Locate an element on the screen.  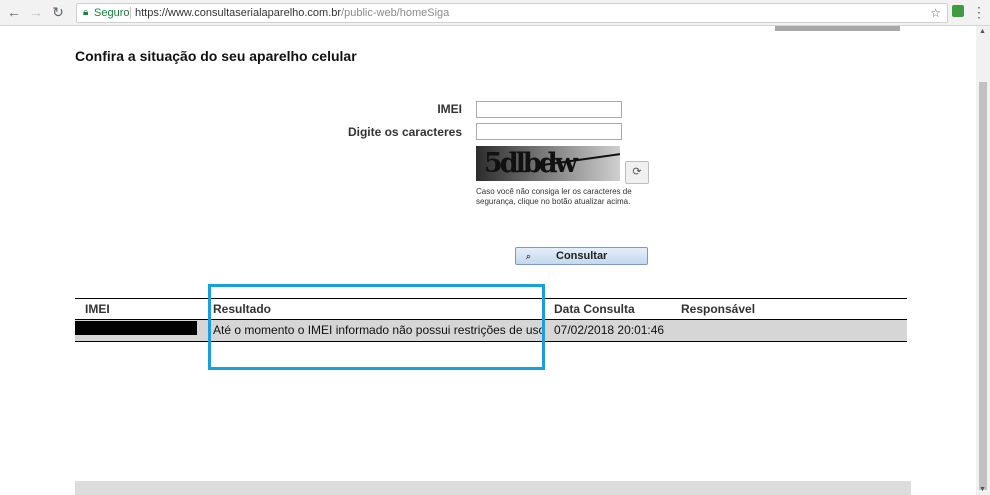
footer-strip is located at coordinates (493, 488).